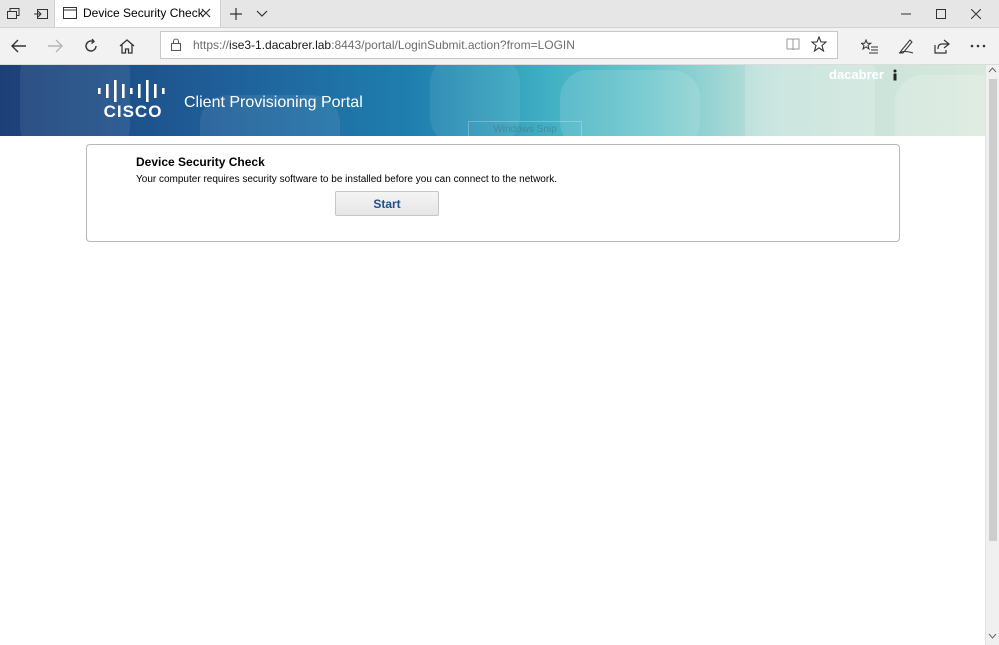 The height and width of the screenshot is (645, 999). Describe the element at coordinates (895, 75) in the screenshot. I see `info-icon` at that location.